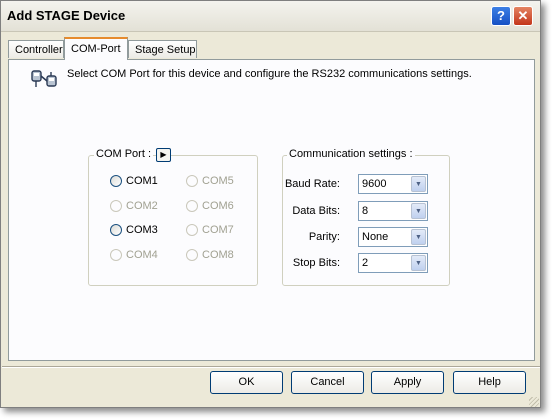  What do you see at coordinates (142, 181) in the screenshot?
I see `radio-label-com1: COM1` at bounding box center [142, 181].